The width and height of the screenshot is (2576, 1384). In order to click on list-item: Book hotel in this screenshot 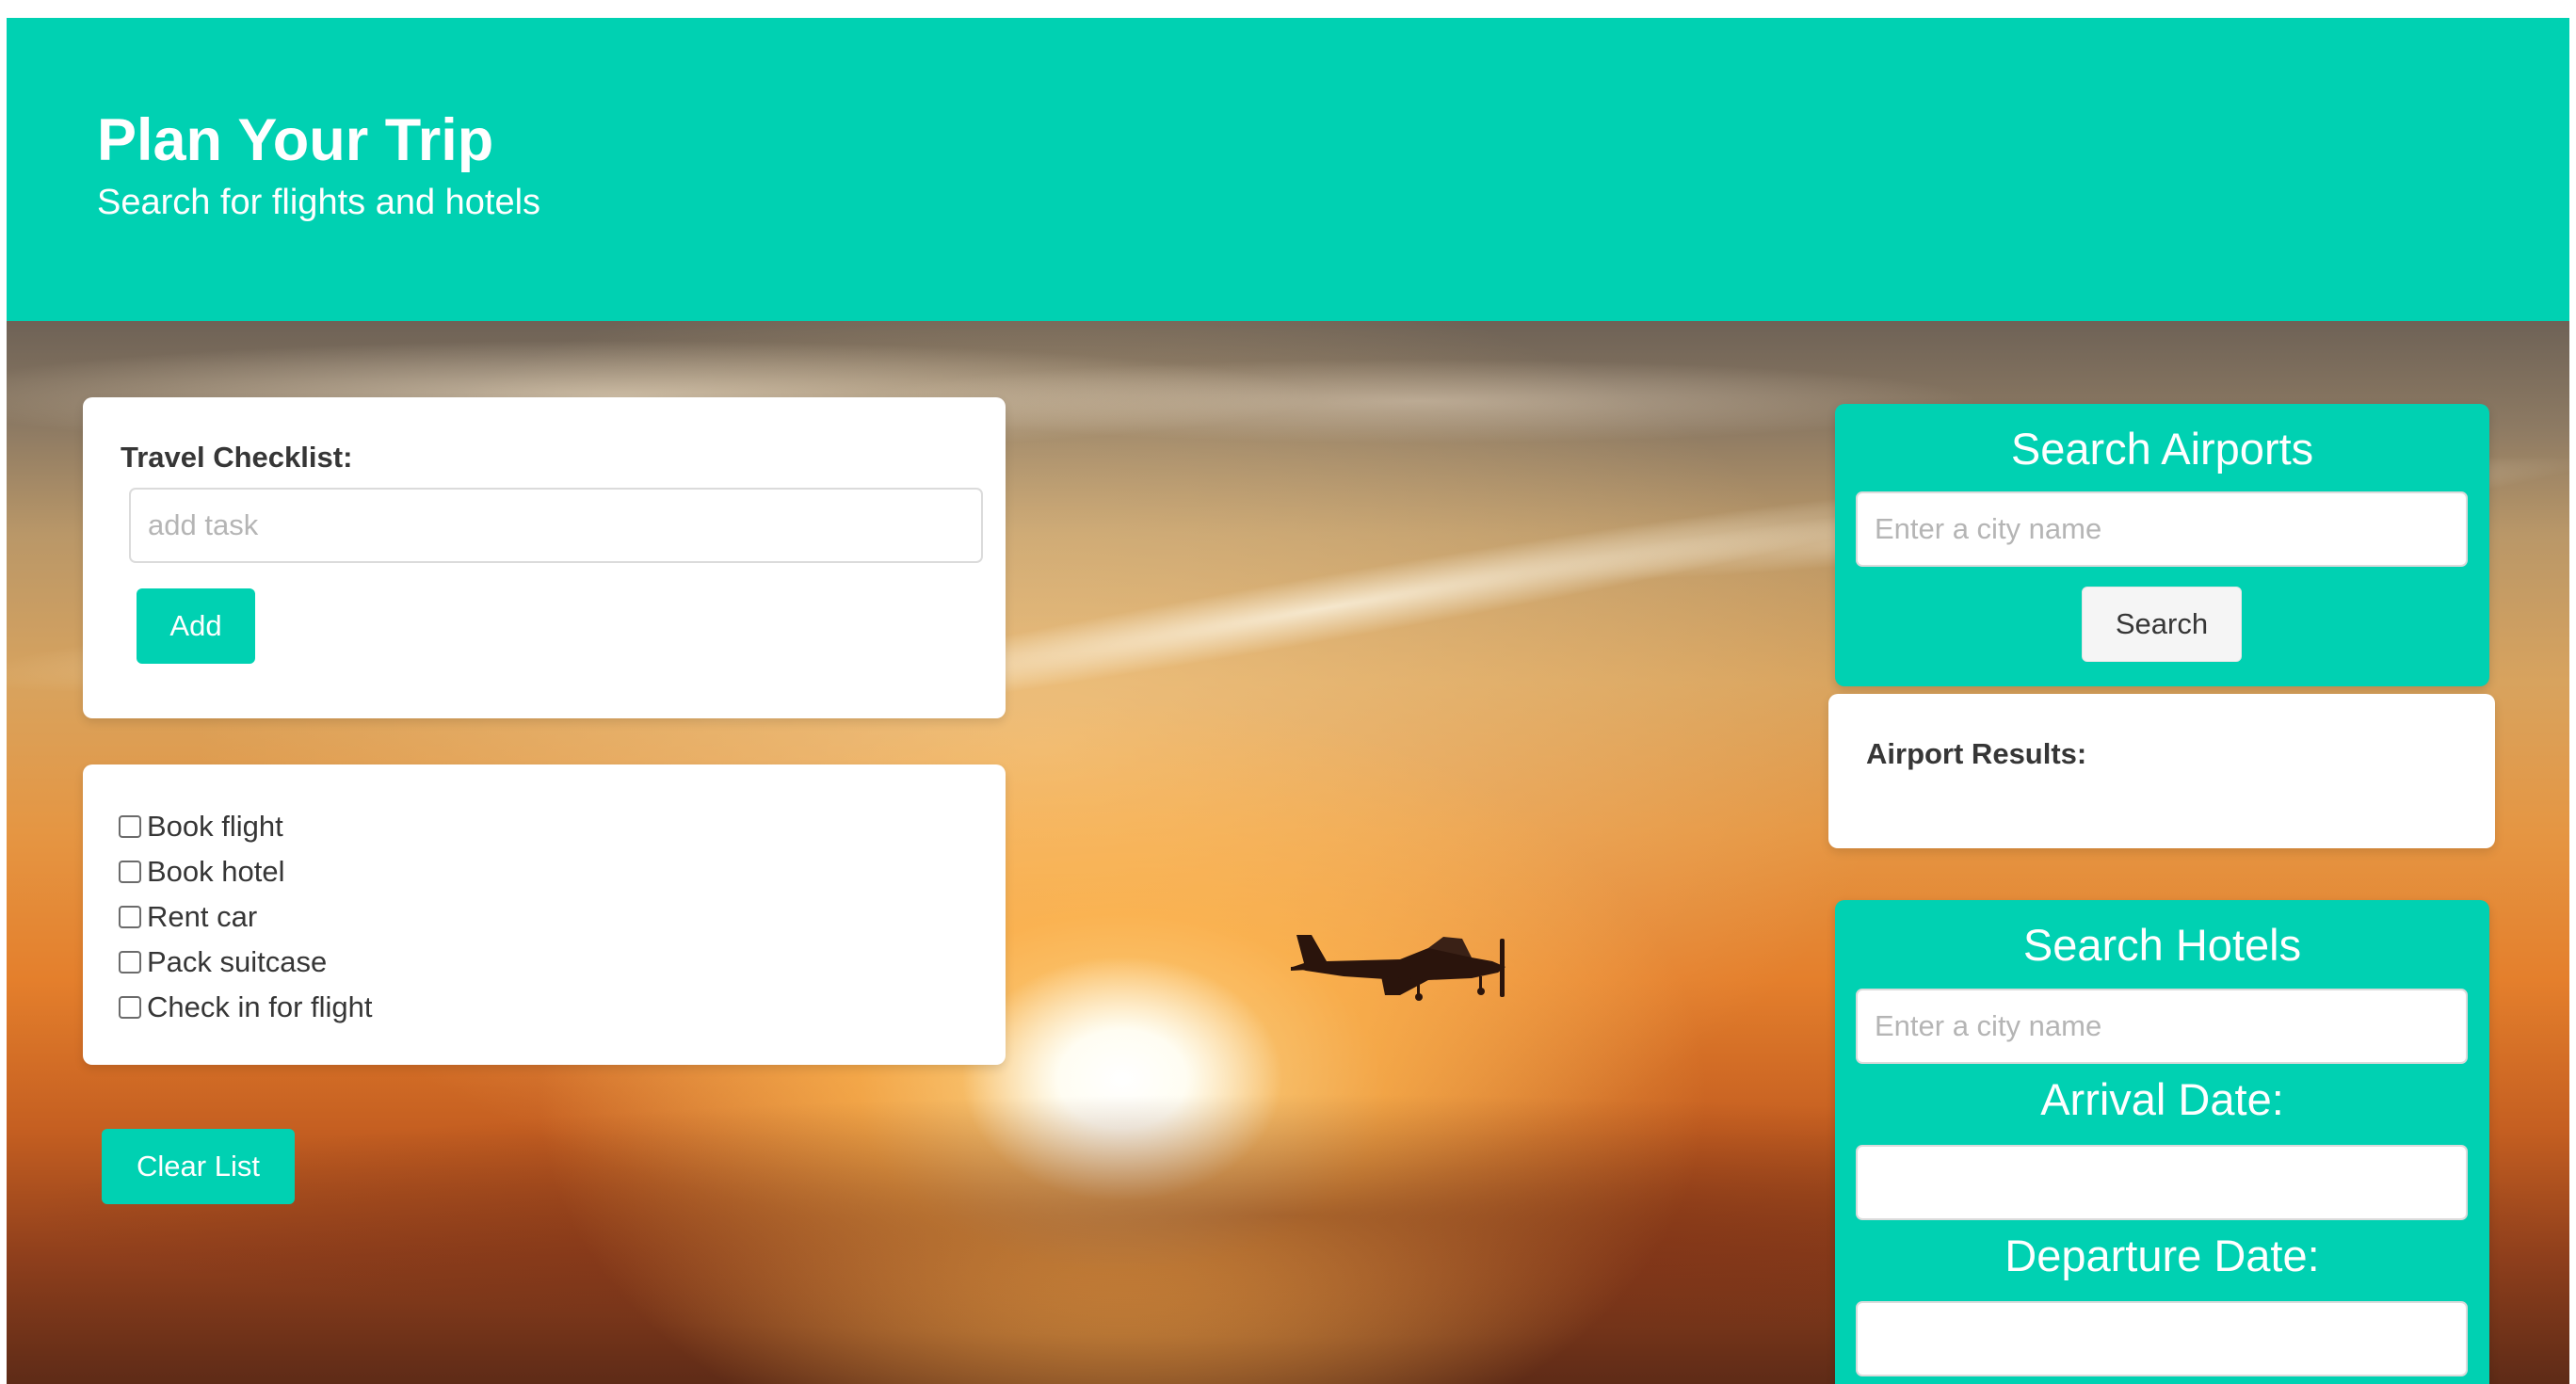, I will do `click(246, 871)`.